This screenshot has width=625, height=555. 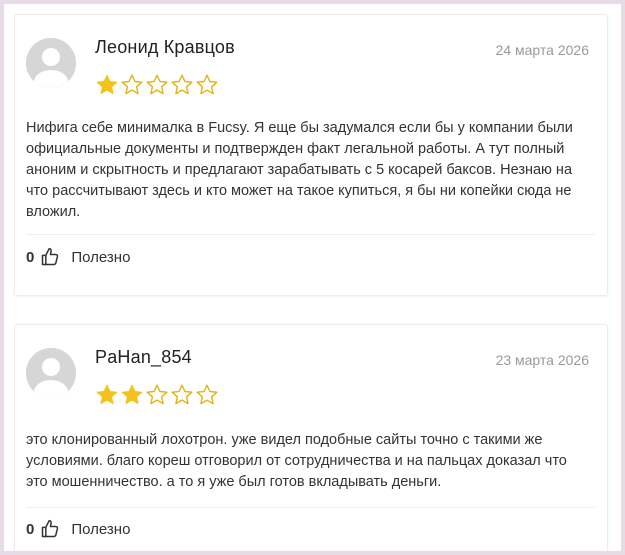 I want to click on review-author: PaHan_854, so click(x=143, y=357).